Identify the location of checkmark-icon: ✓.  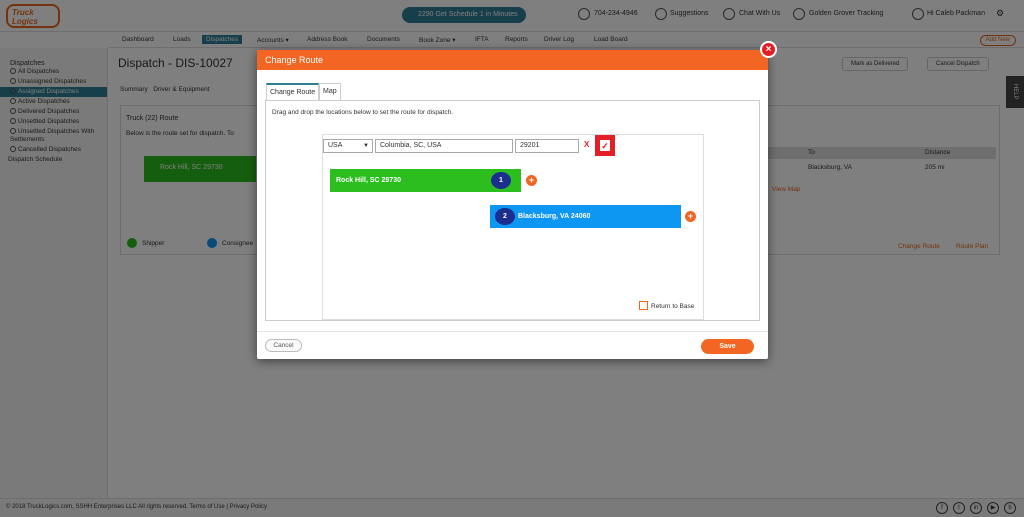
(605, 145).